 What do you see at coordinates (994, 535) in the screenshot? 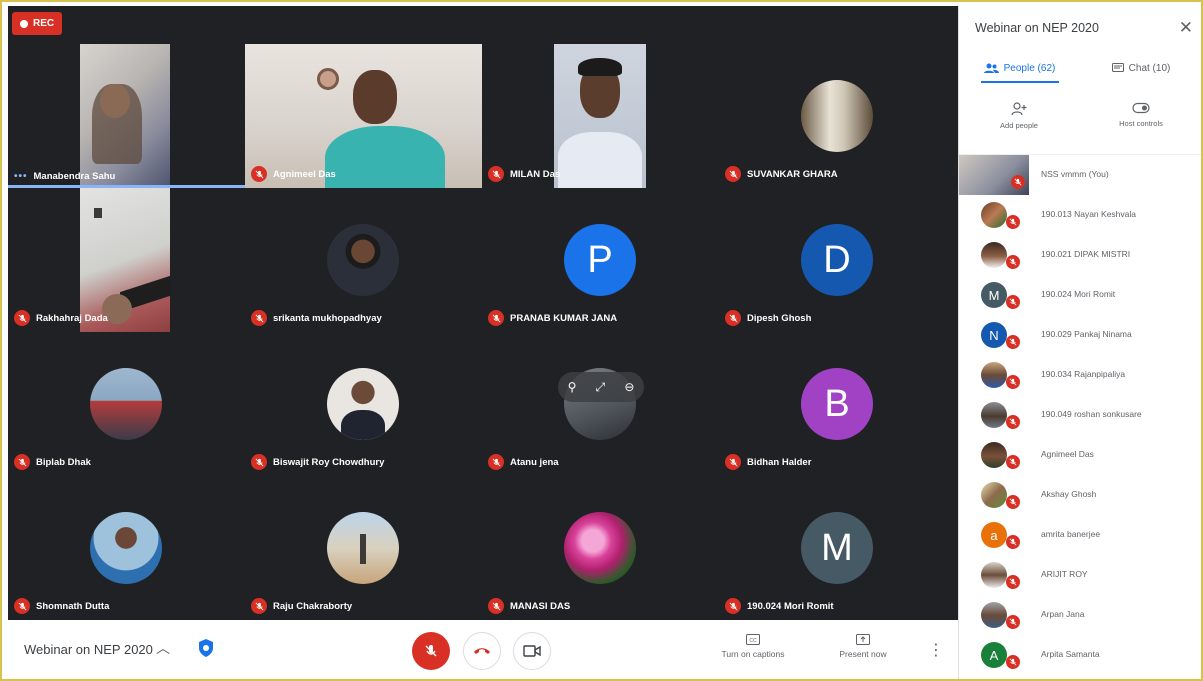
I see `person-avatar: a` at bounding box center [994, 535].